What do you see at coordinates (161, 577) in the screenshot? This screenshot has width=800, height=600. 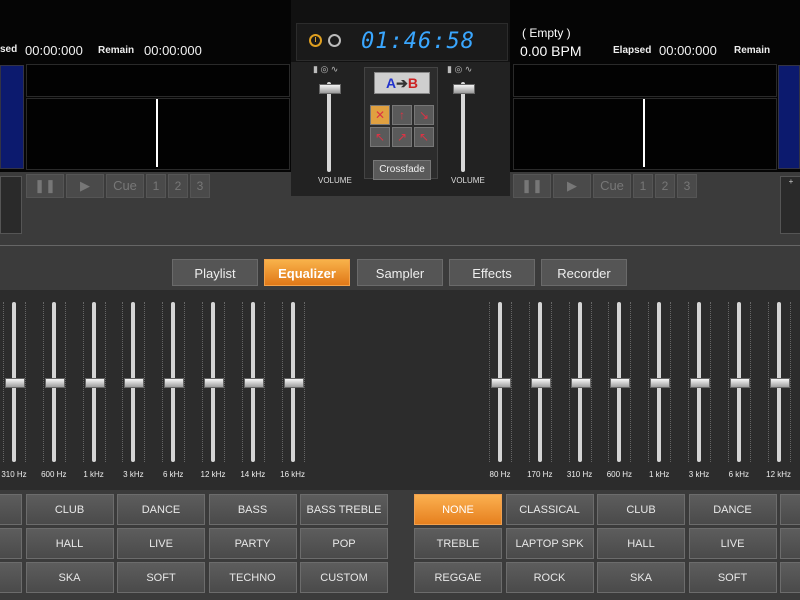 I see `left-preset-soft-button: SOFT` at bounding box center [161, 577].